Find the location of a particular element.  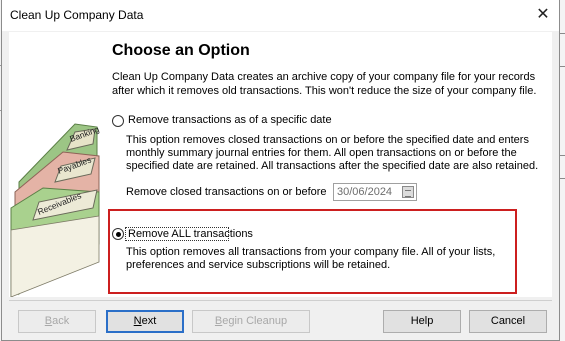

page-heading: Choose an Option is located at coordinates (181, 50).